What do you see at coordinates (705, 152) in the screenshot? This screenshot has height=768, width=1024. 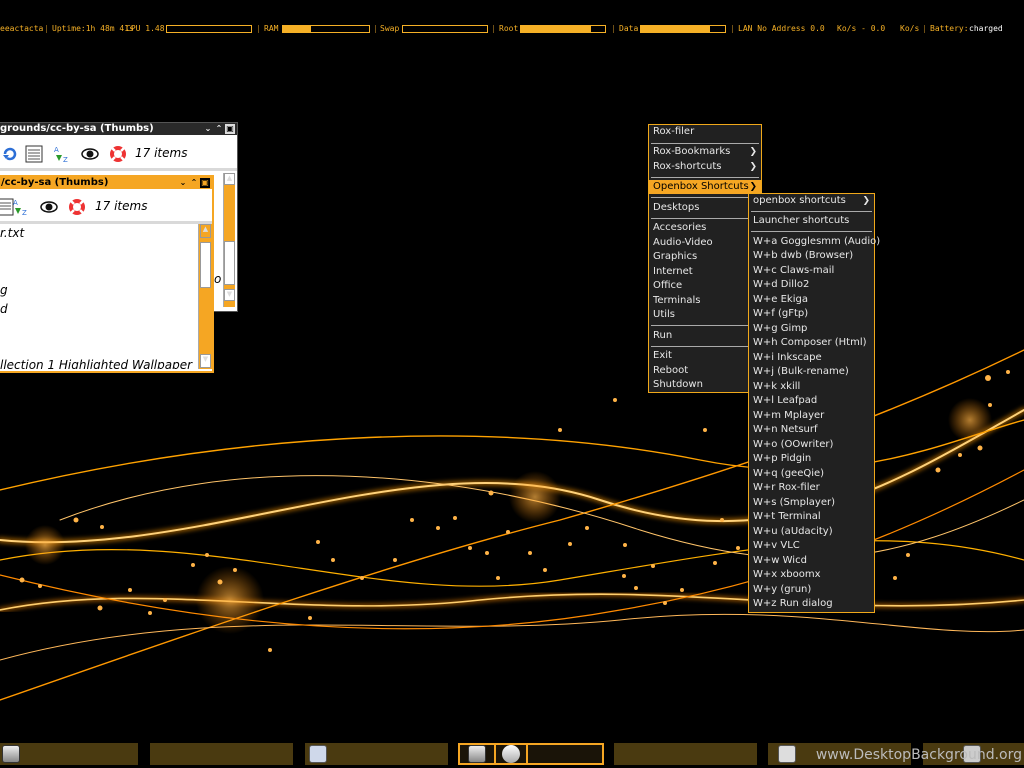 I see `menu-item-rox-bookmarks: Rox-Bookmarks ❯` at bounding box center [705, 152].